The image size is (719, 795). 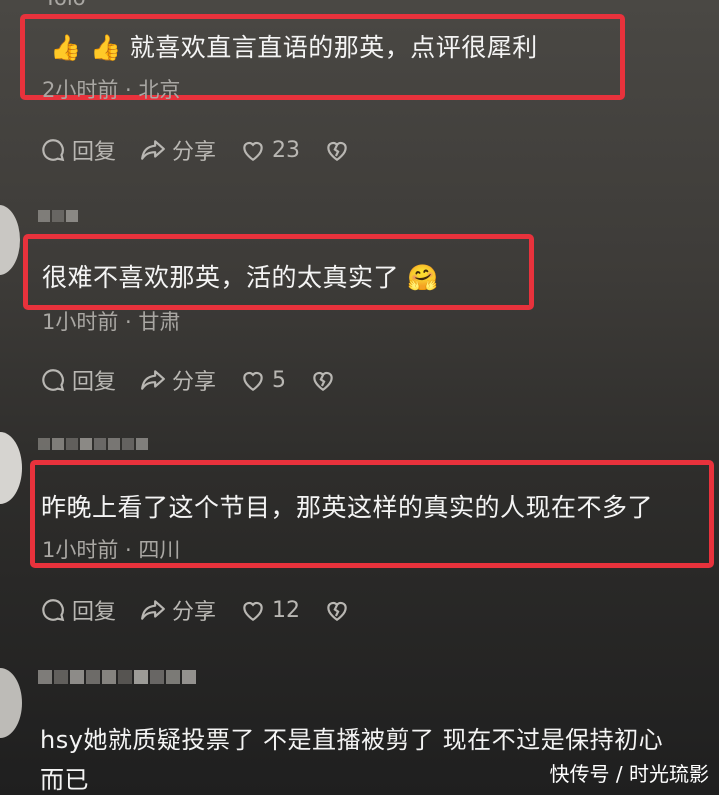 What do you see at coordinates (64, 780) in the screenshot?
I see `comment-text-continued: 而已` at bounding box center [64, 780].